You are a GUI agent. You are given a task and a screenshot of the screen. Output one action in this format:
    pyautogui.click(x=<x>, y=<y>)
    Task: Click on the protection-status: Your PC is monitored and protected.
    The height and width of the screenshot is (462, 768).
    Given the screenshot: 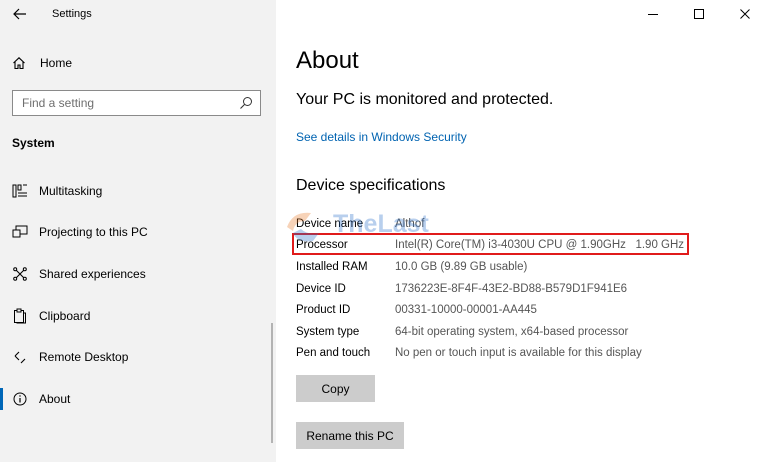 What is the action you would take?
    pyautogui.click(x=425, y=99)
    